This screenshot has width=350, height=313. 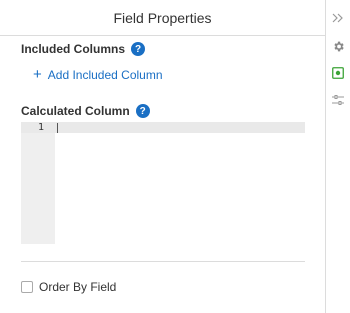 I want to click on side-rail, so click(x=338, y=156).